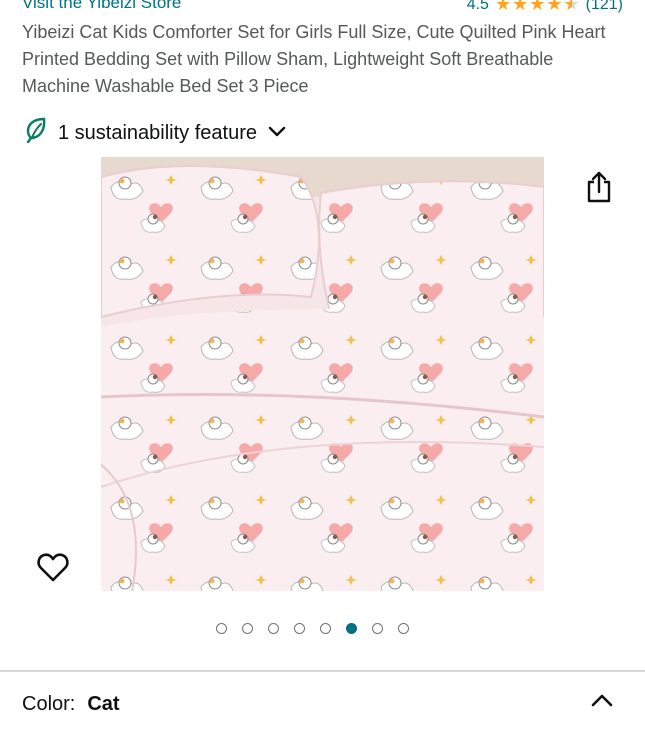 The height and width of the screenshot is (740, 645). I want to click on rating-count: (121), so click(604, 6).